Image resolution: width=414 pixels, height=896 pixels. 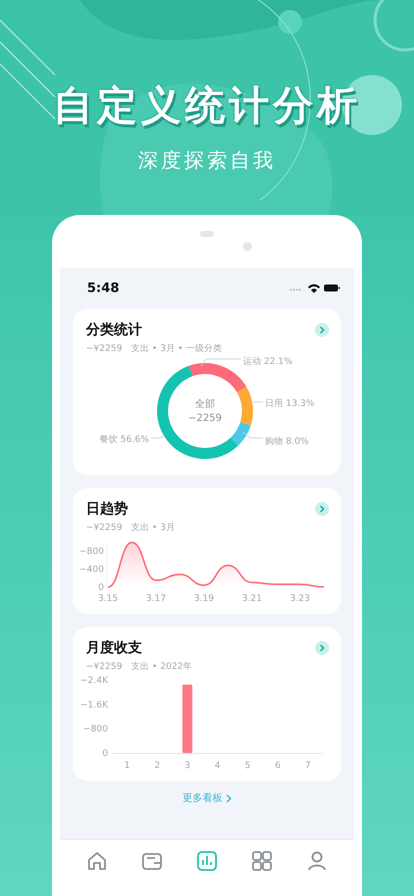 What do you see at coordinates (261, 861) in the screenshot?
I see `grid-icon` at bounding box center [261, 861].